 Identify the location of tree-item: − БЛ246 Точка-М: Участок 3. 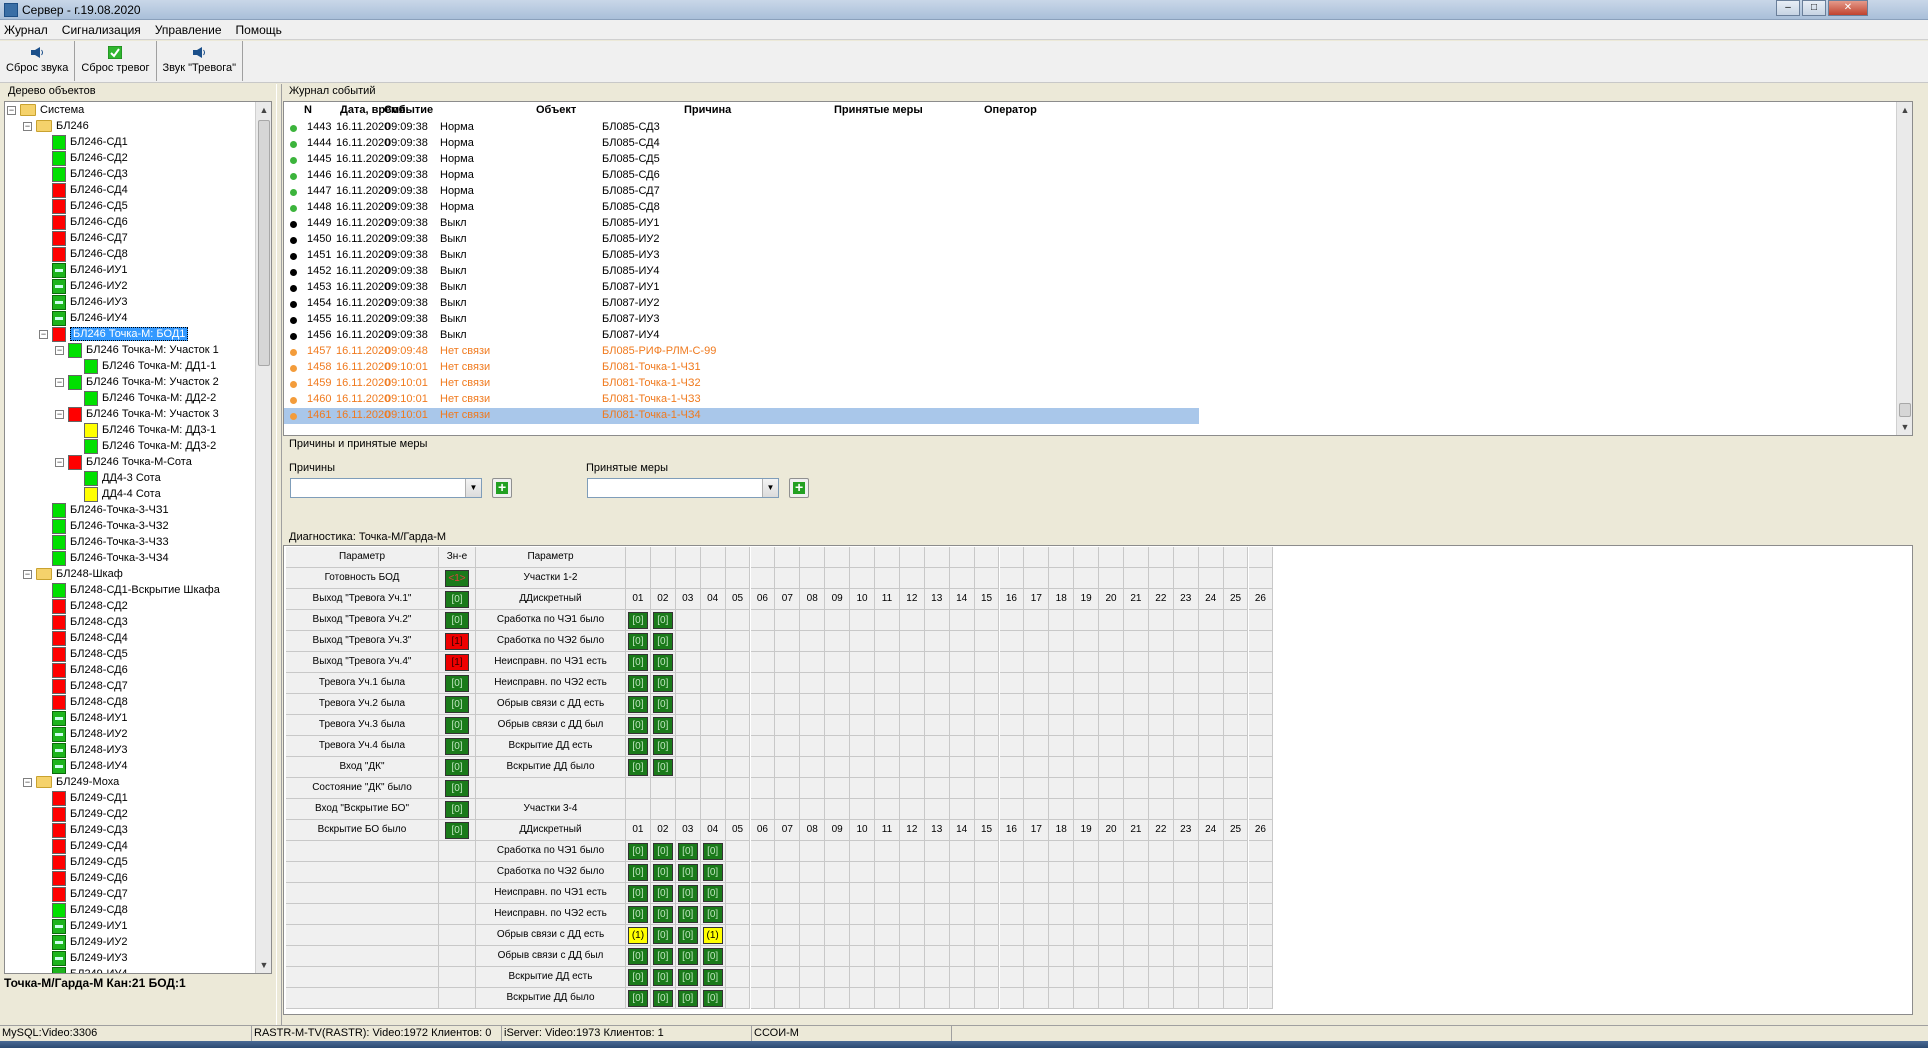
(137, 414).